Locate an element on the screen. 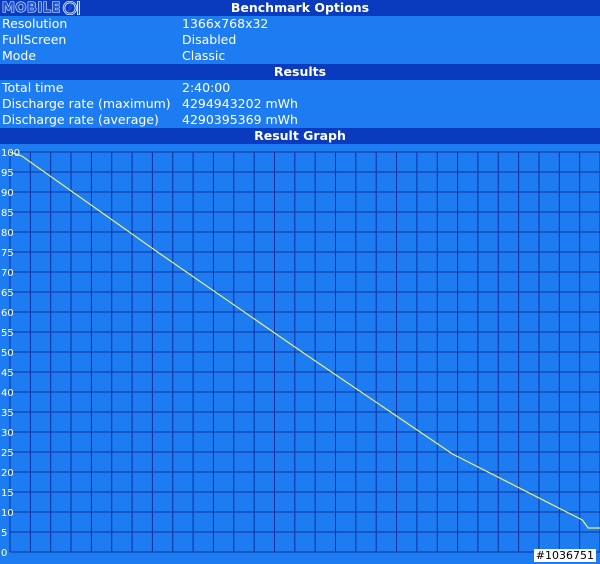 The height and width of the screenshot is (564, 600). results-title: Results is located at coordinates (300, 71).